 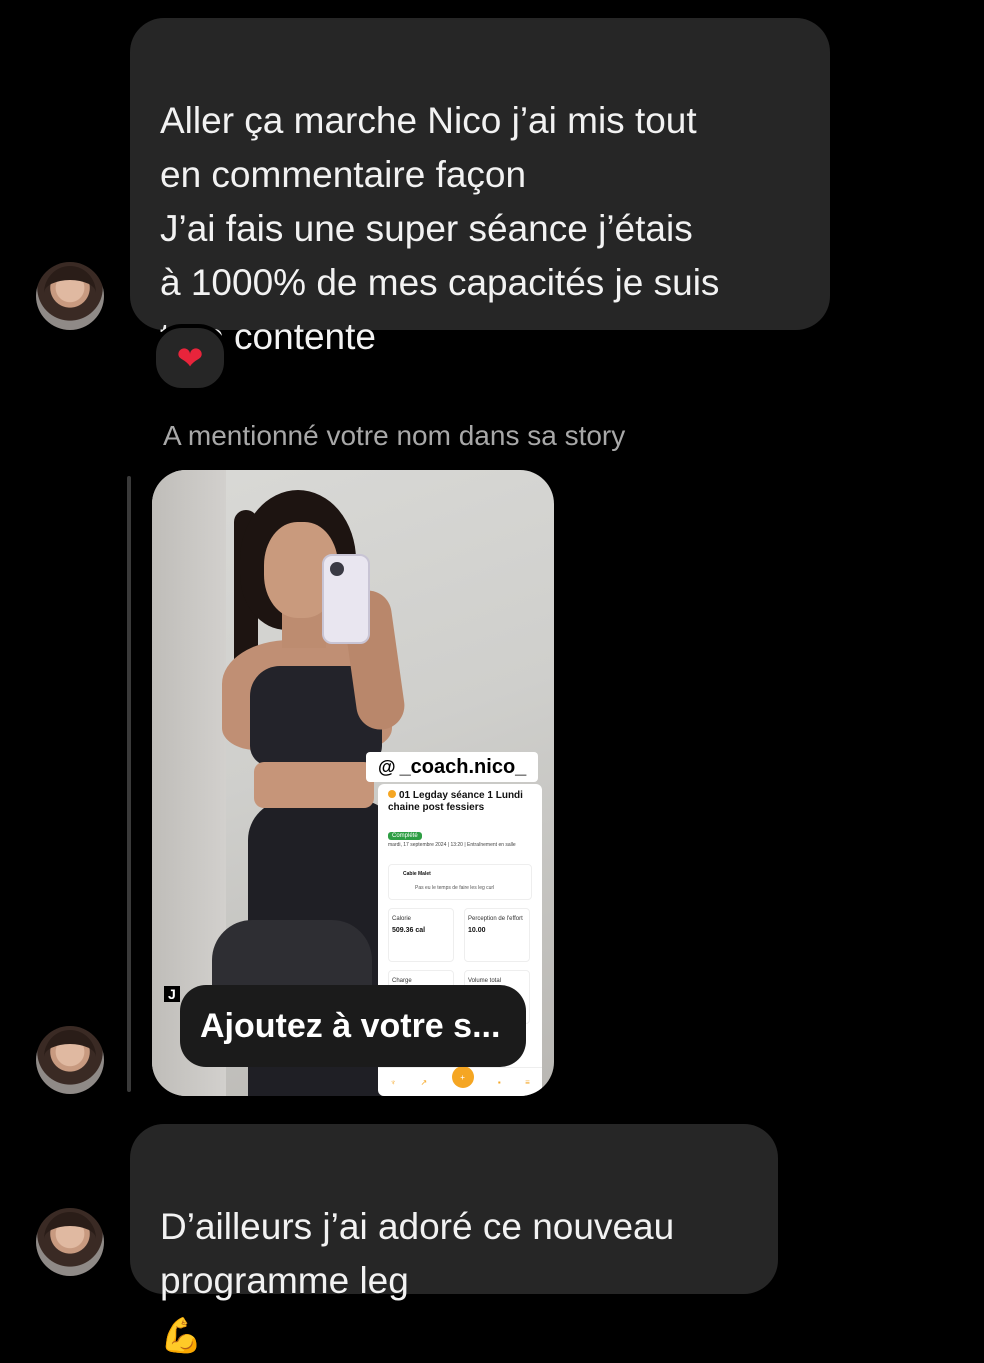 What do you see at coordinates (417, 874) in the screenshot?
I see `note-author: Cabie Malet` at bounding box center [417, 874].